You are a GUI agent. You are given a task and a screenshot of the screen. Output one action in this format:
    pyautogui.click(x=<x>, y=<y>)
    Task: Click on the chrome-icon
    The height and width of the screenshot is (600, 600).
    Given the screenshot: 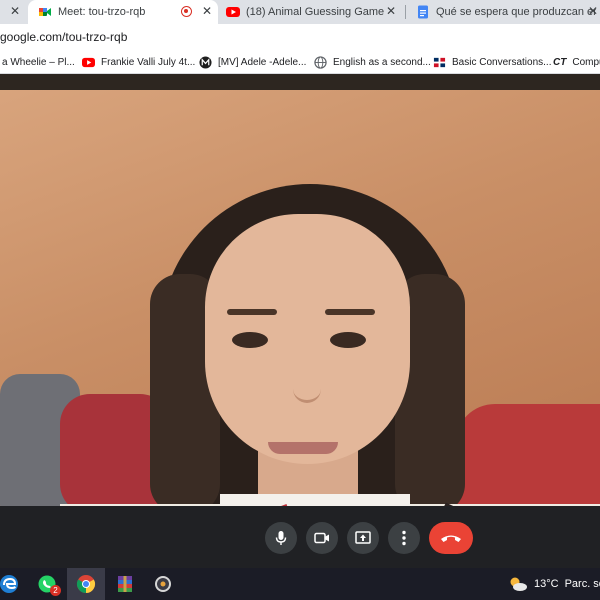 What is the action you would take?
    pyautogui.click(x=86, y=584)
    